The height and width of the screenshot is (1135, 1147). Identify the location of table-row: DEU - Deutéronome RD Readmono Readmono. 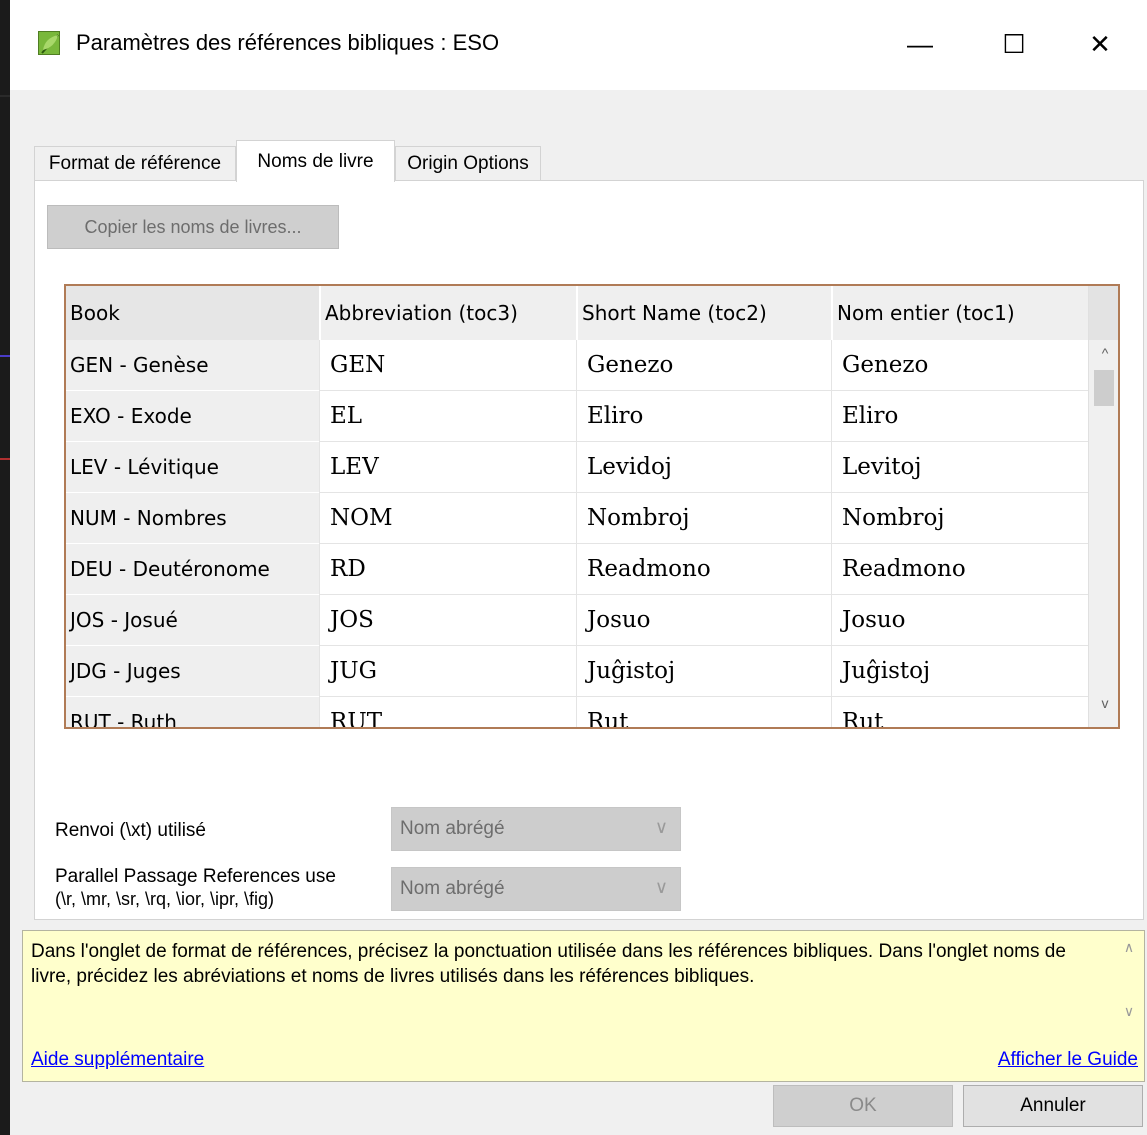
(577, 569).